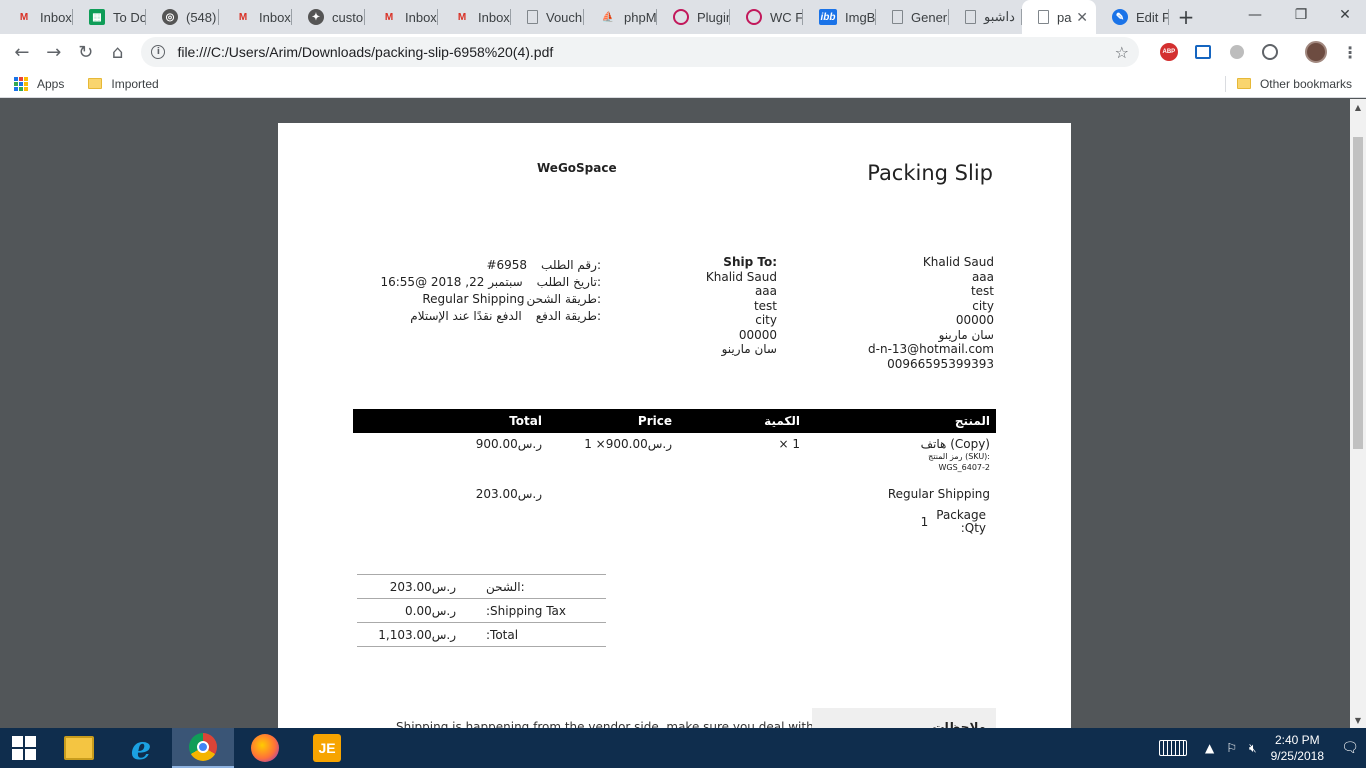 The height and width of the screenshot is (768, 1366). Describe the element at coordinates (959, 456) in the screenshot. I see `item-sku-label: رمز المنتج (SKU):` at that location.